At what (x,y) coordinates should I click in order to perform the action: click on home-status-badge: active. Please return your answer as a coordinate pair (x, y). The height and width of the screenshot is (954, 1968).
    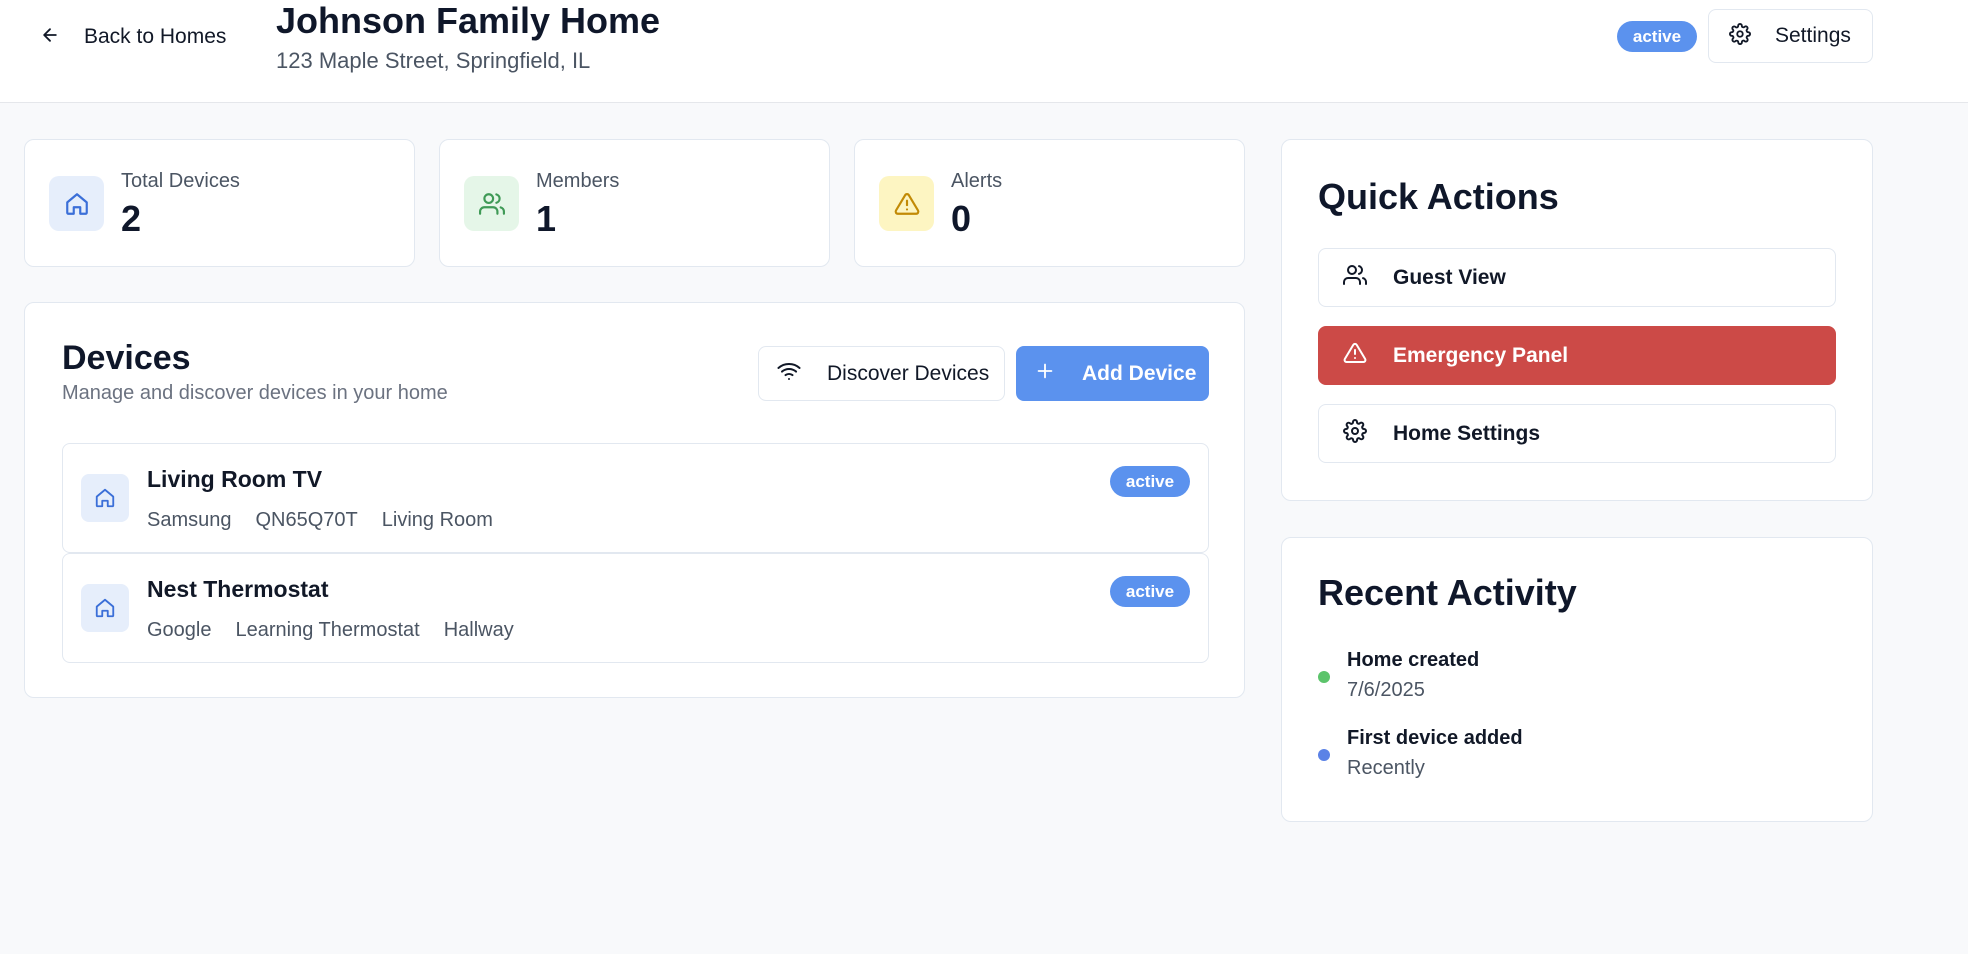
    Looking at the image, I should click on (1657, 36).